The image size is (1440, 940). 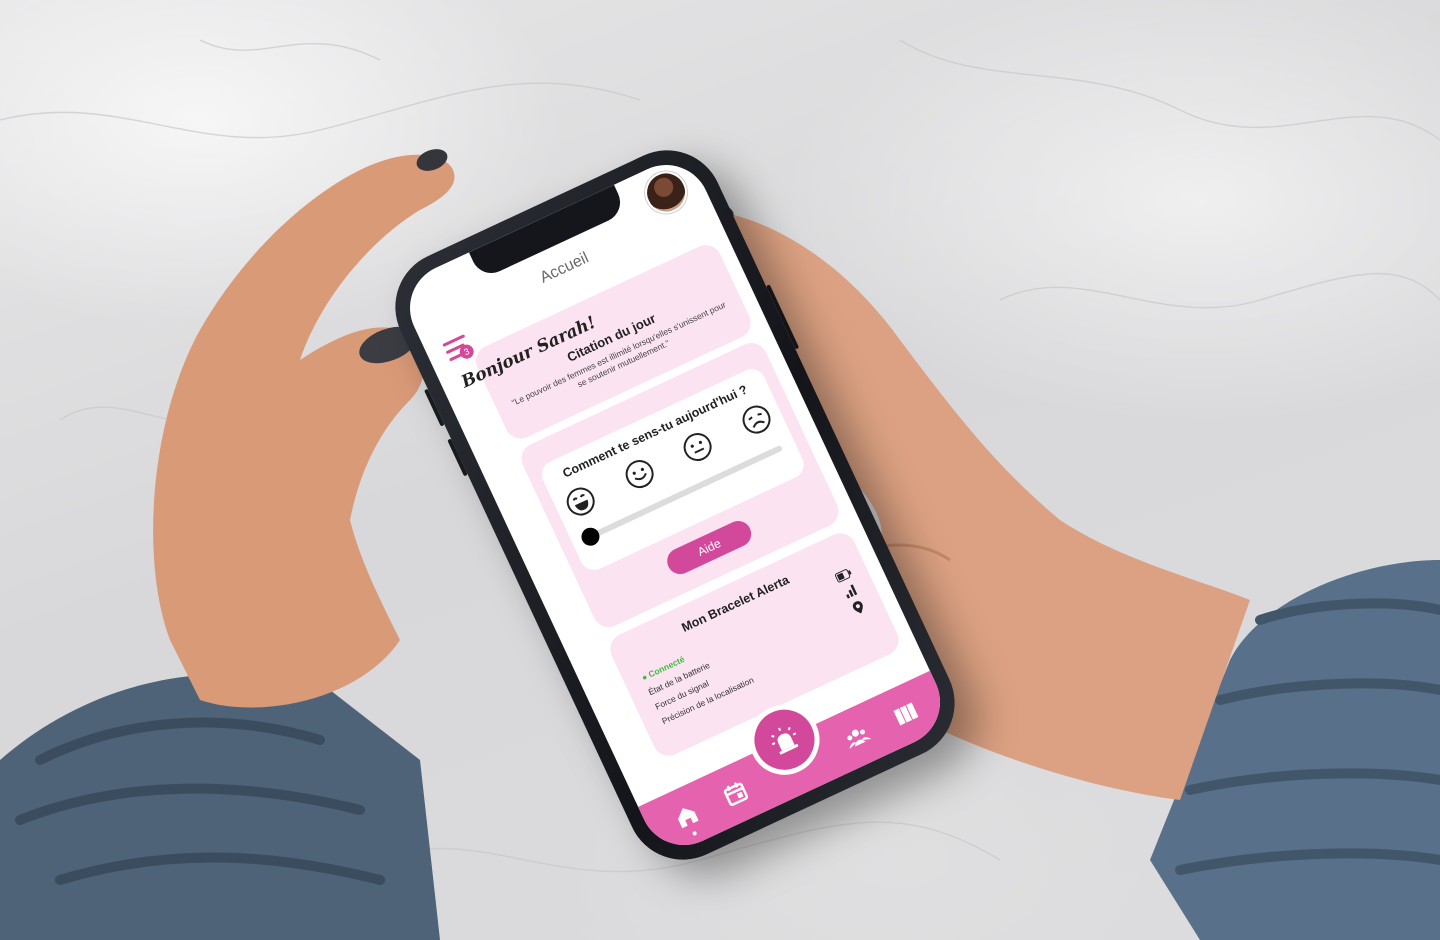 I want to click on home-icon, so click(x=687, y=816).